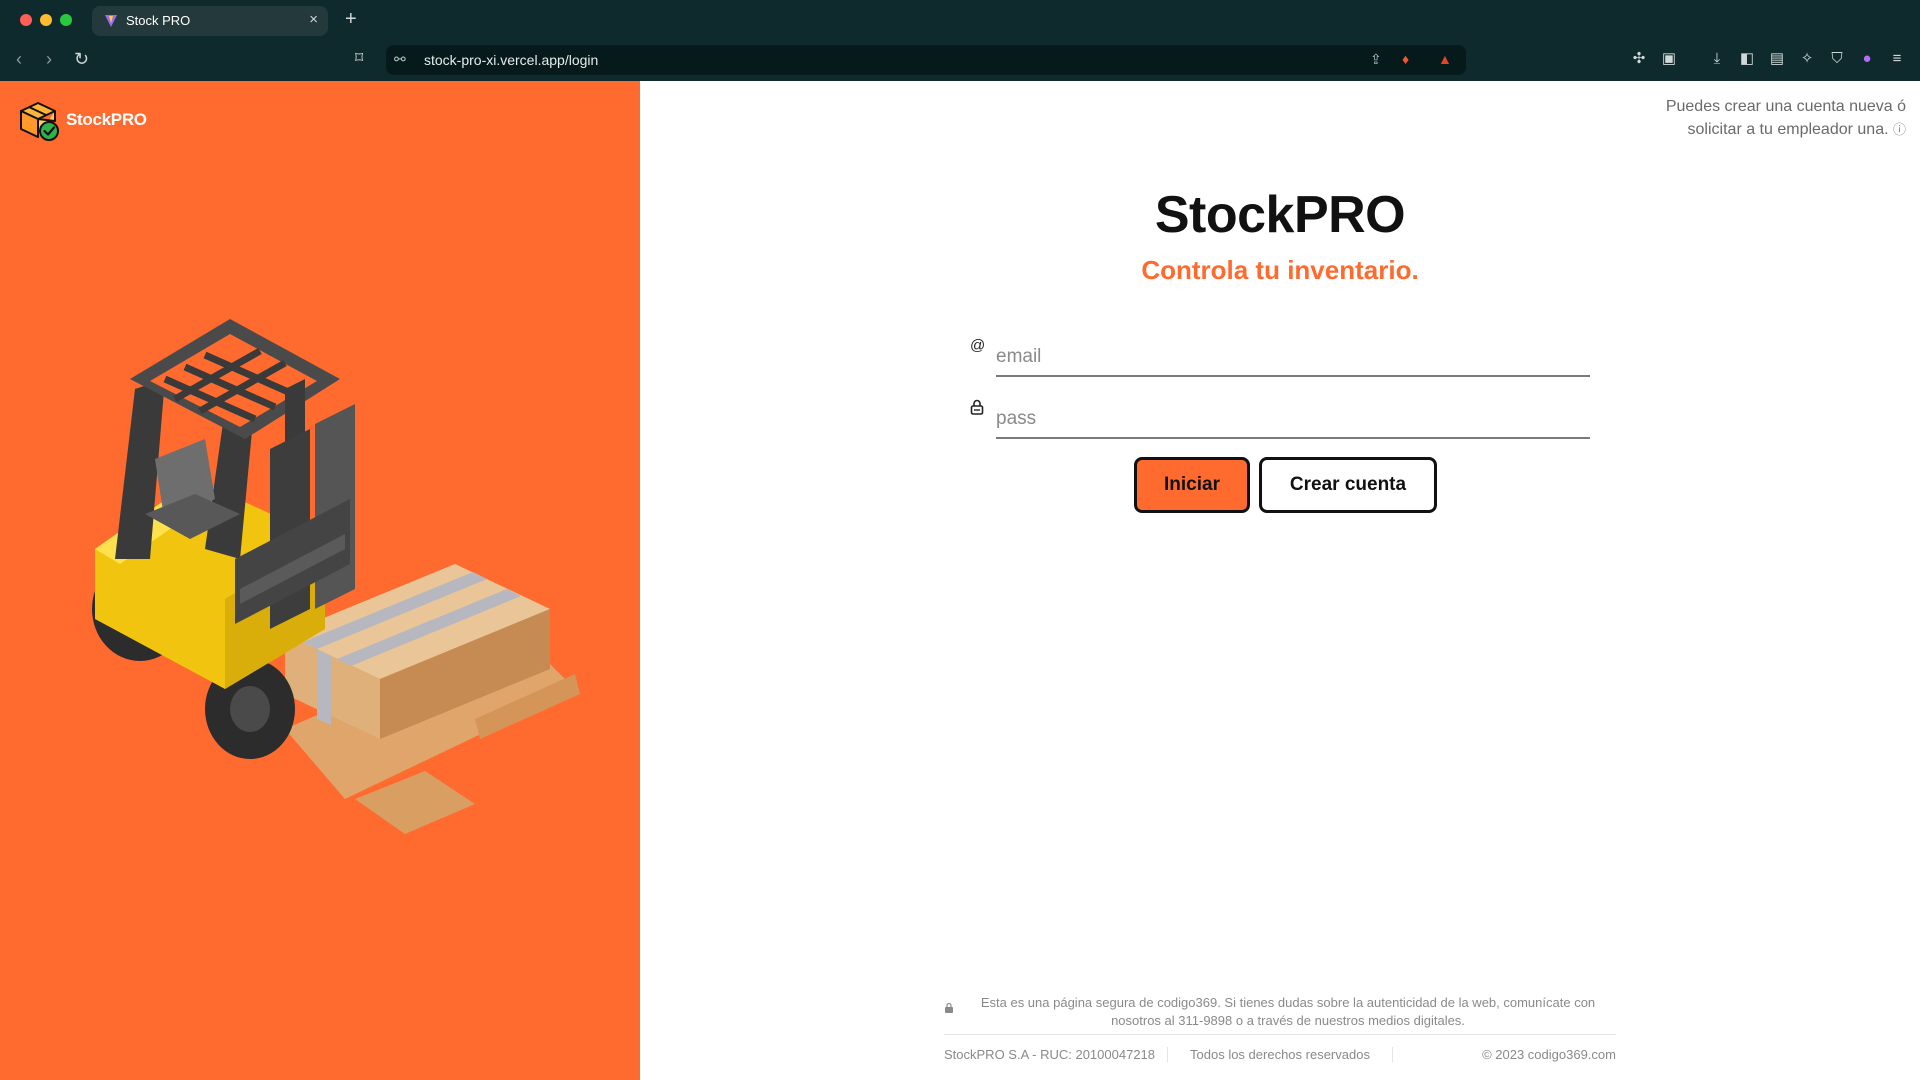  I want to click on rights-text: Todos los derechos reservados, so click(1280, 1054).